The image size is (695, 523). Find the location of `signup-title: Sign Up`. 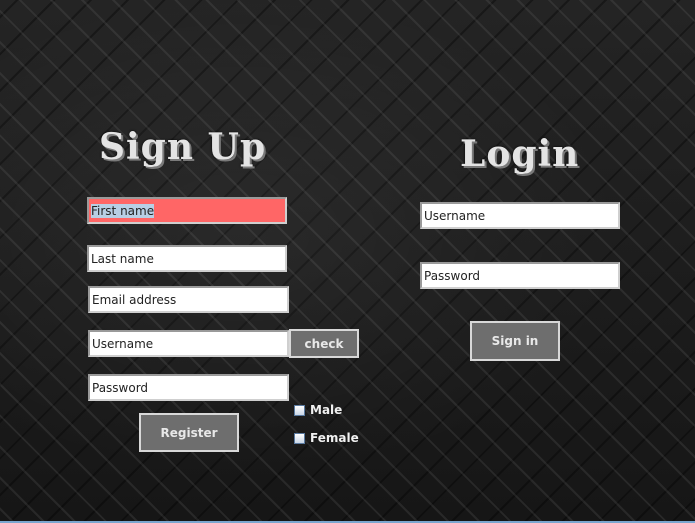

signup-title: Sign Up is located at coordinates (183, 147).